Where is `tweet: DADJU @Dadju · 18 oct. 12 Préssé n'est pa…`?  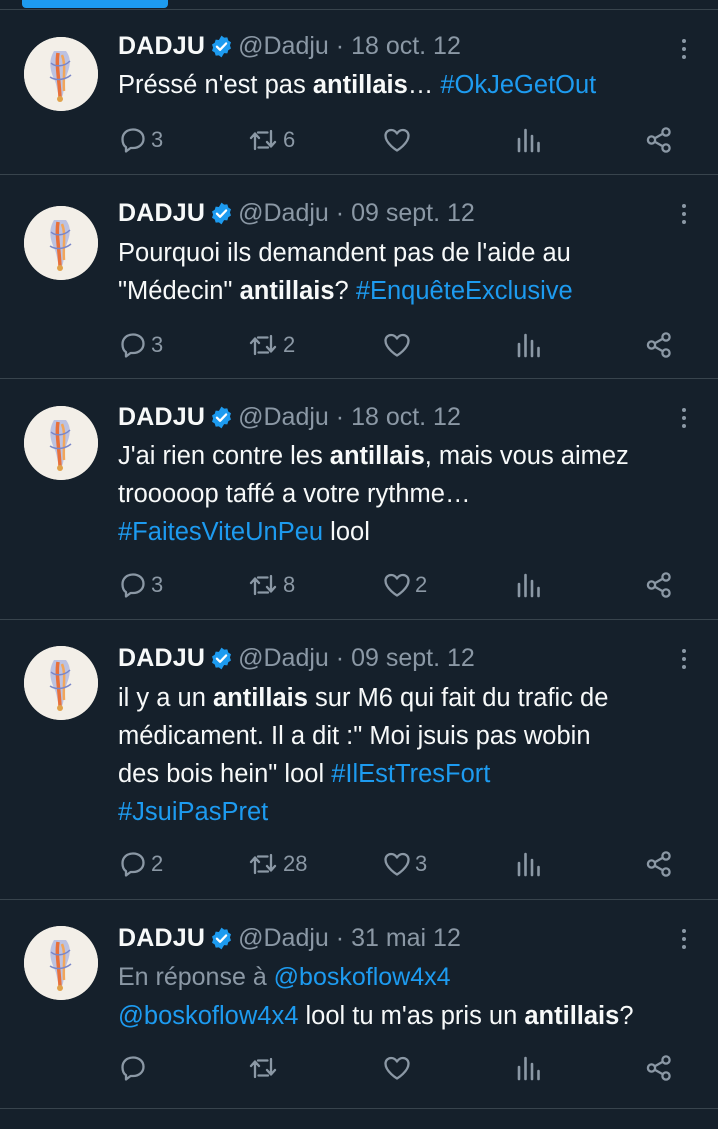
tweet: DADJU @Dadju · 18 oct. 12 Préssé n'est pa… is located at coordinates (359, 92).